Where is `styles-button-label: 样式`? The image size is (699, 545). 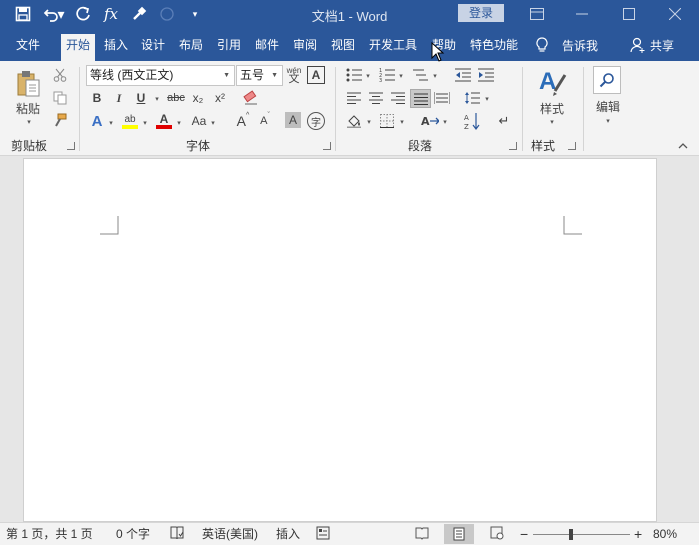 styles-button-label: 样式 is located at coordinates (552, 108).